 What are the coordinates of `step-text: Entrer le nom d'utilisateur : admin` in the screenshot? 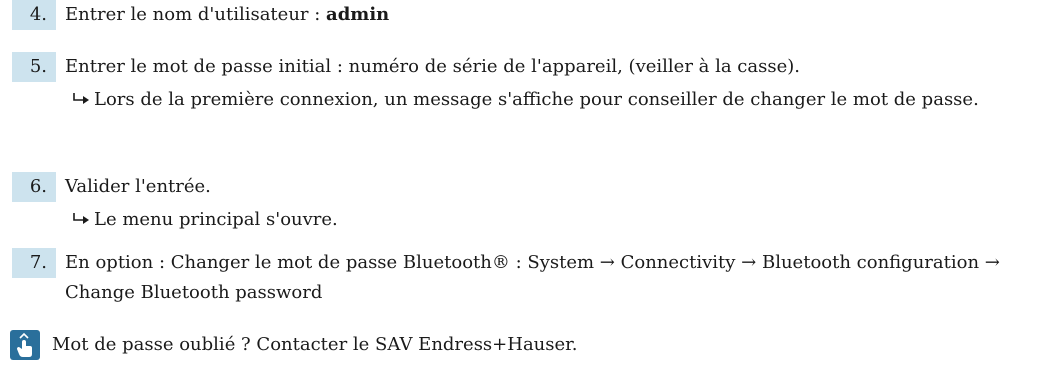 It's located at (227, 15).